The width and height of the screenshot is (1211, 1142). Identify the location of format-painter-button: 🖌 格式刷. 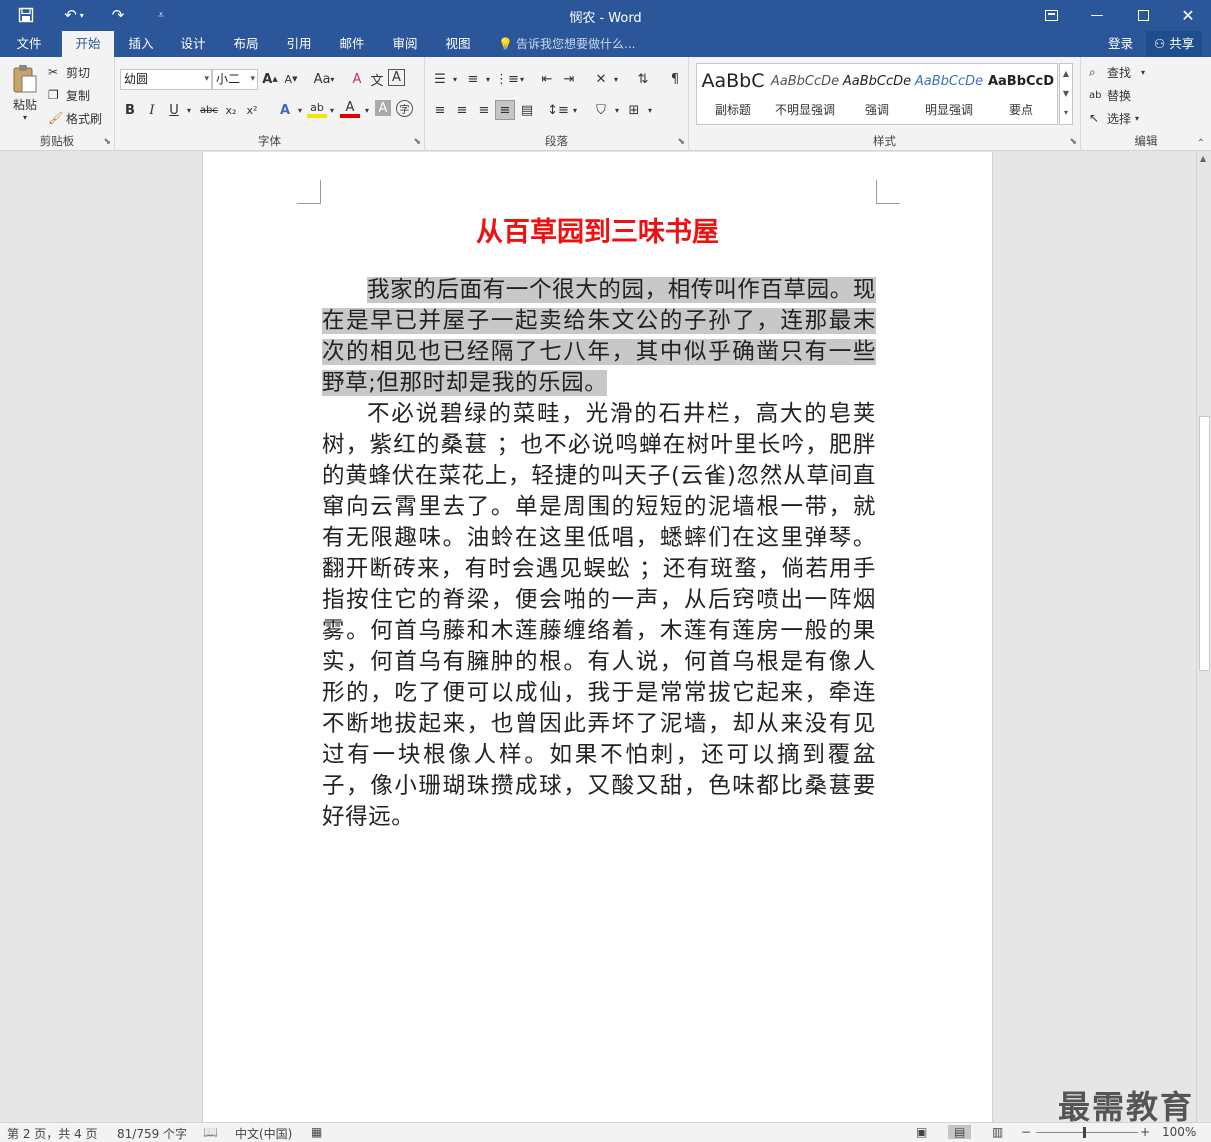
(75, 118).